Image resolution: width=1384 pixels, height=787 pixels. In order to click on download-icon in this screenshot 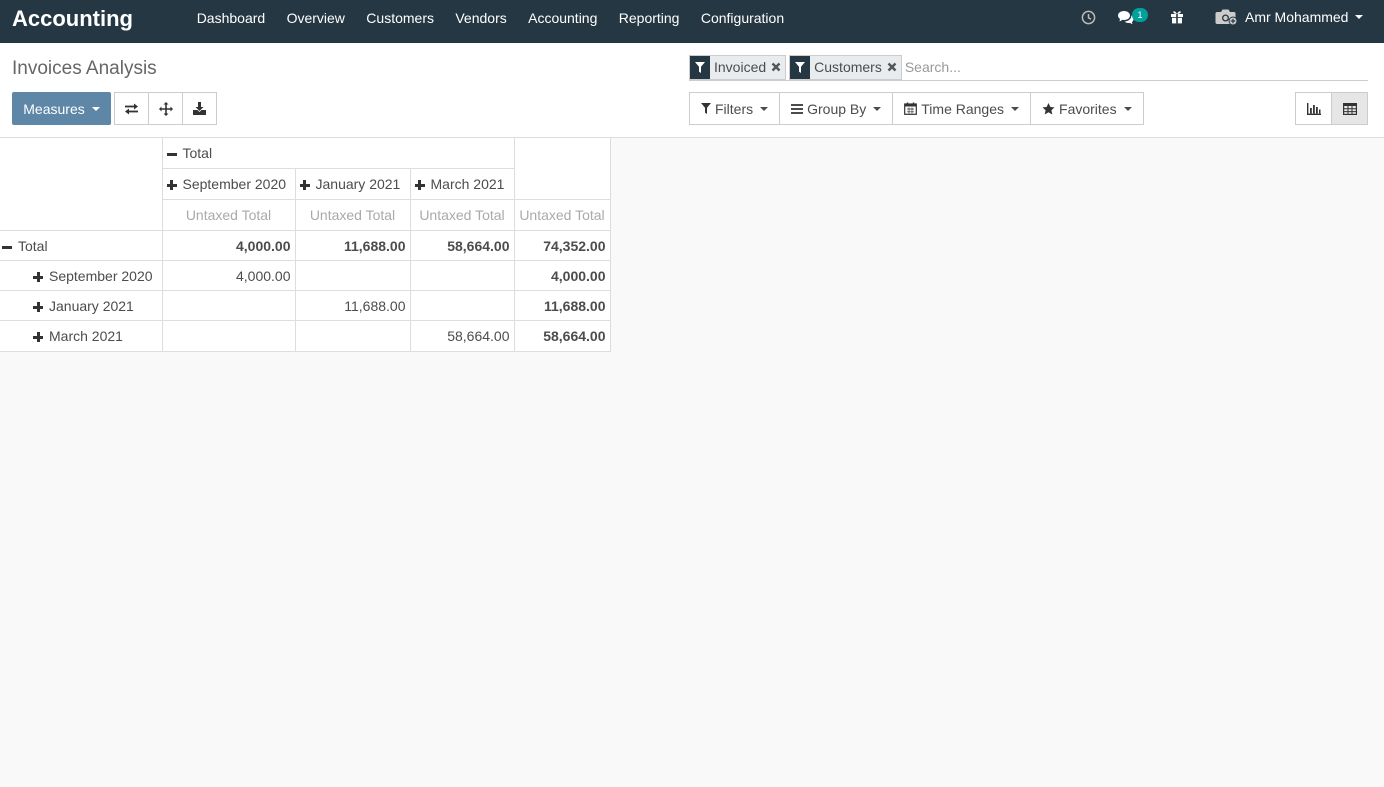, I will do `click(199, 108)`.